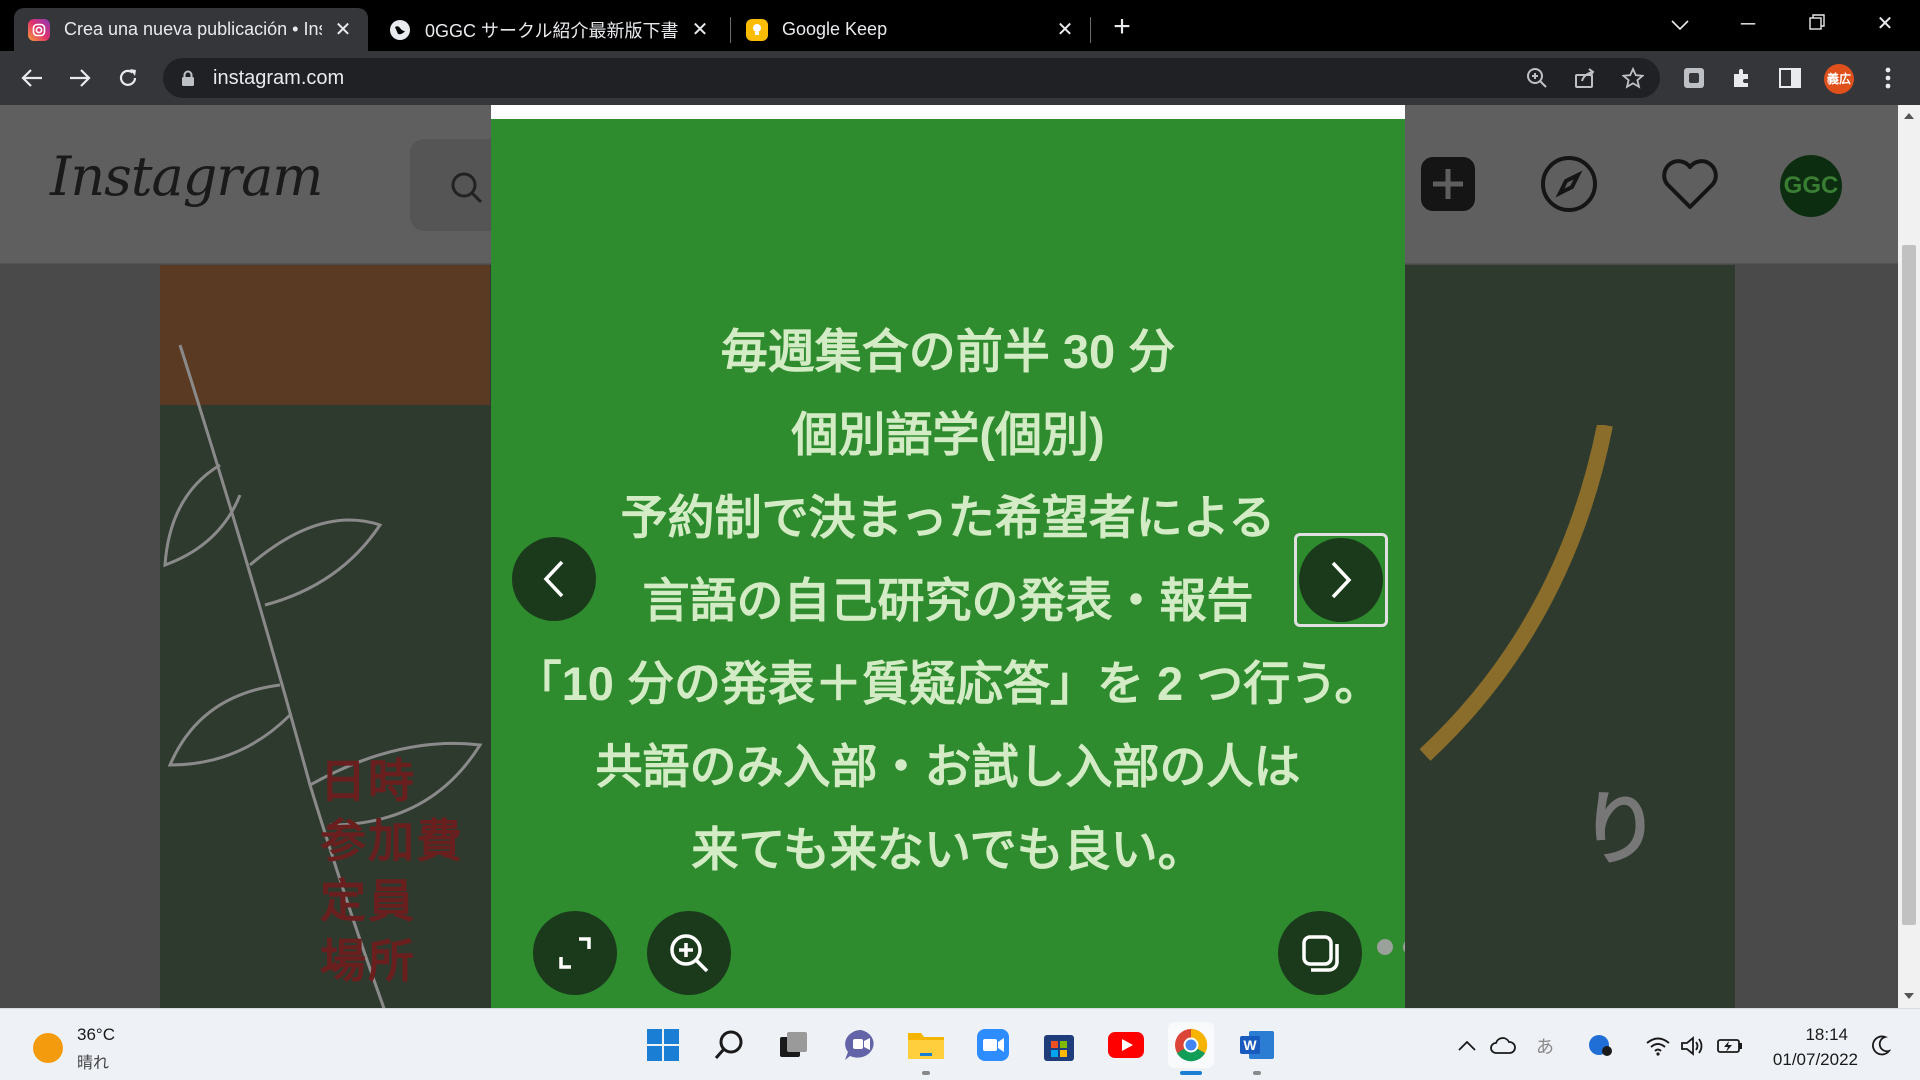  Describe the element at coordinates (48, 1048) in the screenshot. I see `weather-sun-icon` at that location.